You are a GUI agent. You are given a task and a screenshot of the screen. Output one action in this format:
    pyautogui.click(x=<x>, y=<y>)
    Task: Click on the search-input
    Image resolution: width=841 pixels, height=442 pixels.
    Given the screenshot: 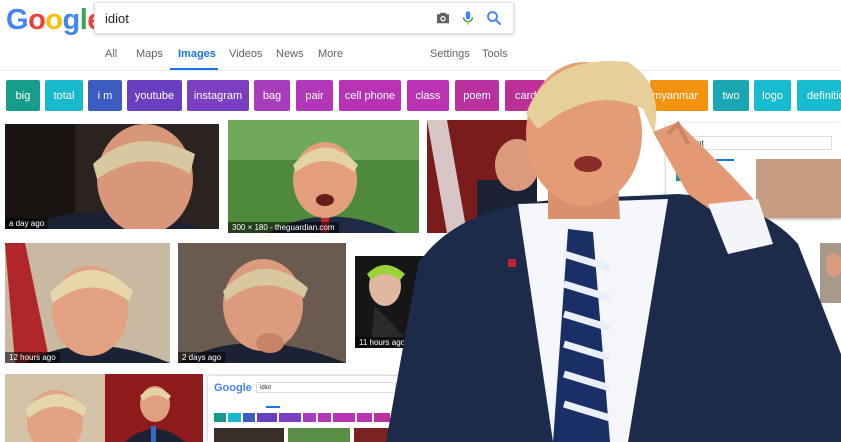 What is the action you would take?
    pyautogui.click(x=255, y=18)
    